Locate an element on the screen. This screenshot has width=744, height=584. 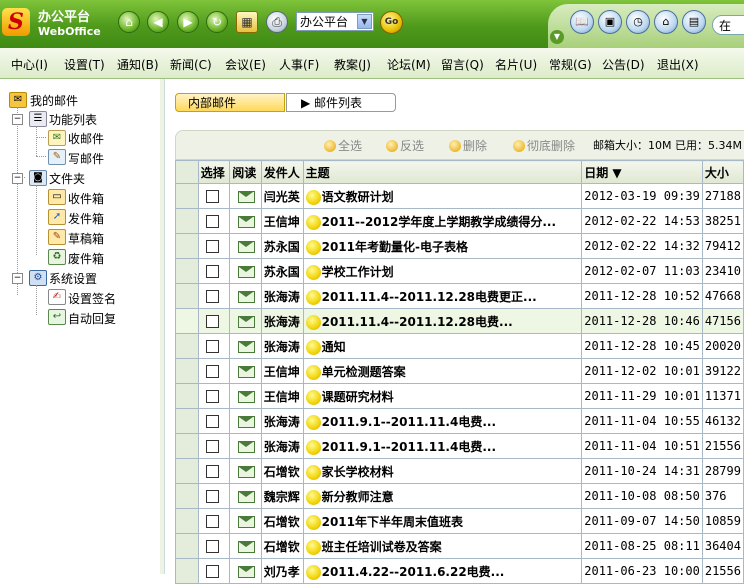
purge-button: 彻底删除 is located at coordinates (544, 145).